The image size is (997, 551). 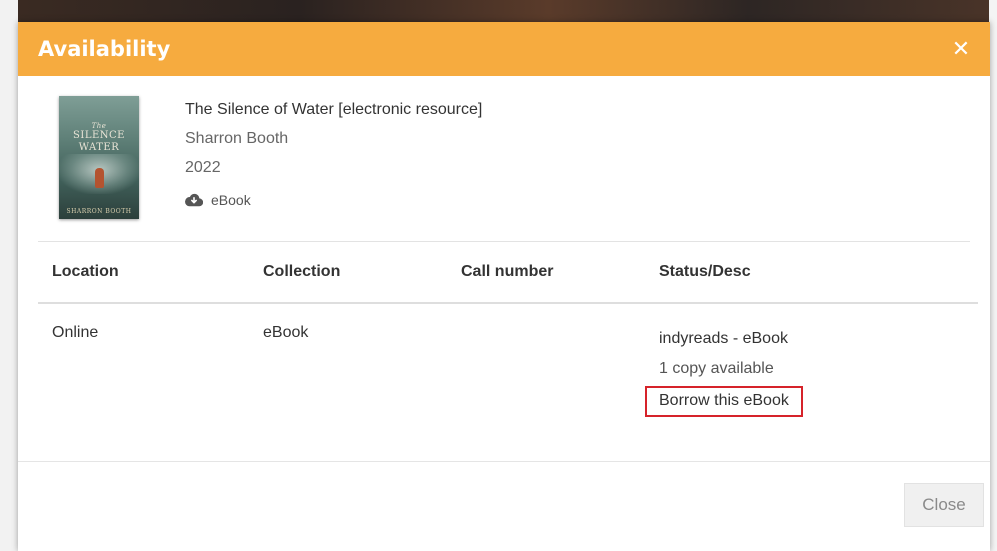 I want to click on book-cover: The SILENCE WATER SHARRON BOOTH, so click(x=99, y=157).